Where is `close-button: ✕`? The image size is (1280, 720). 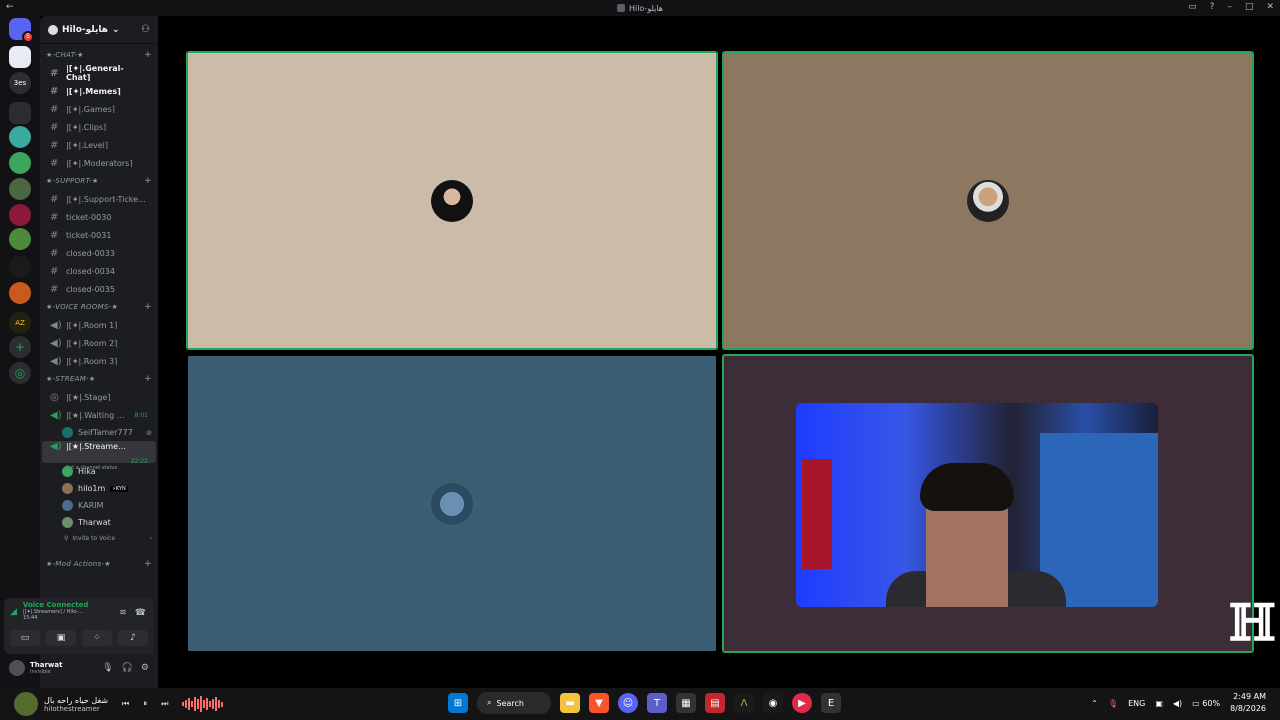 close-button: ✕ is located at coordinates (1270, 7).